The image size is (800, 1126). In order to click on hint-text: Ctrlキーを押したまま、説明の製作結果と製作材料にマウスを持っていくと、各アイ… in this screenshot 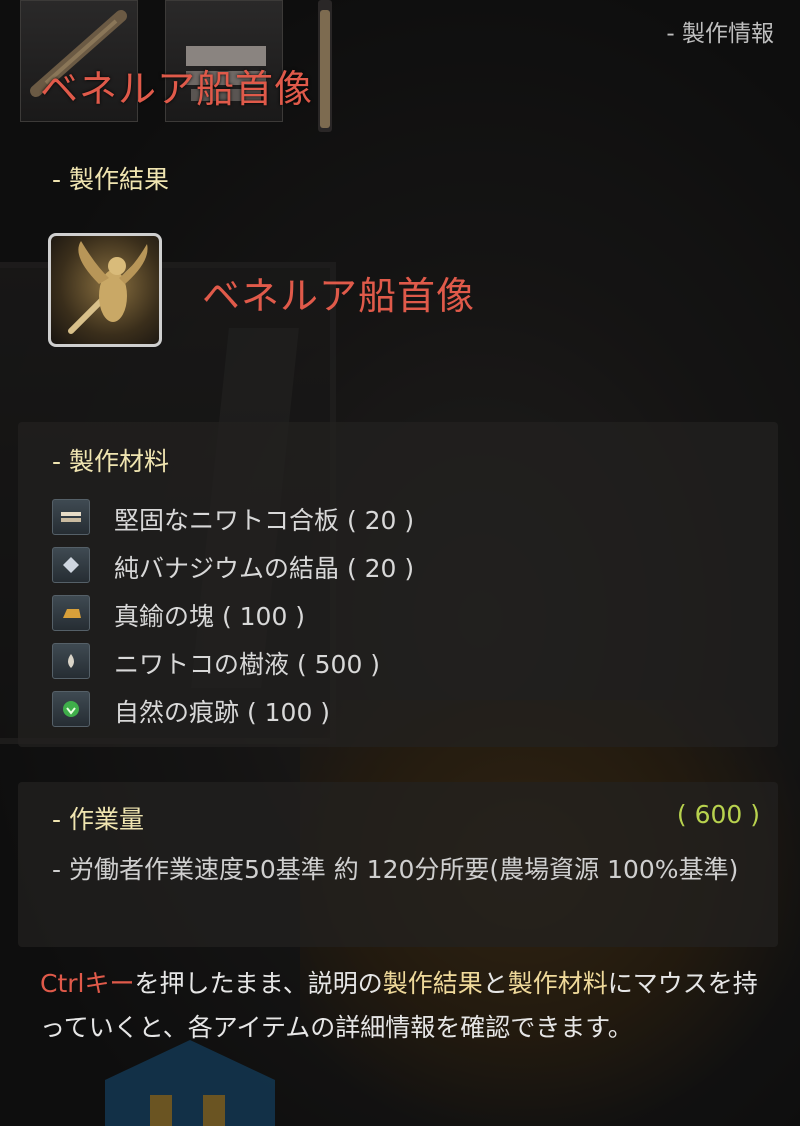, I will do `click(399, 1005)`.